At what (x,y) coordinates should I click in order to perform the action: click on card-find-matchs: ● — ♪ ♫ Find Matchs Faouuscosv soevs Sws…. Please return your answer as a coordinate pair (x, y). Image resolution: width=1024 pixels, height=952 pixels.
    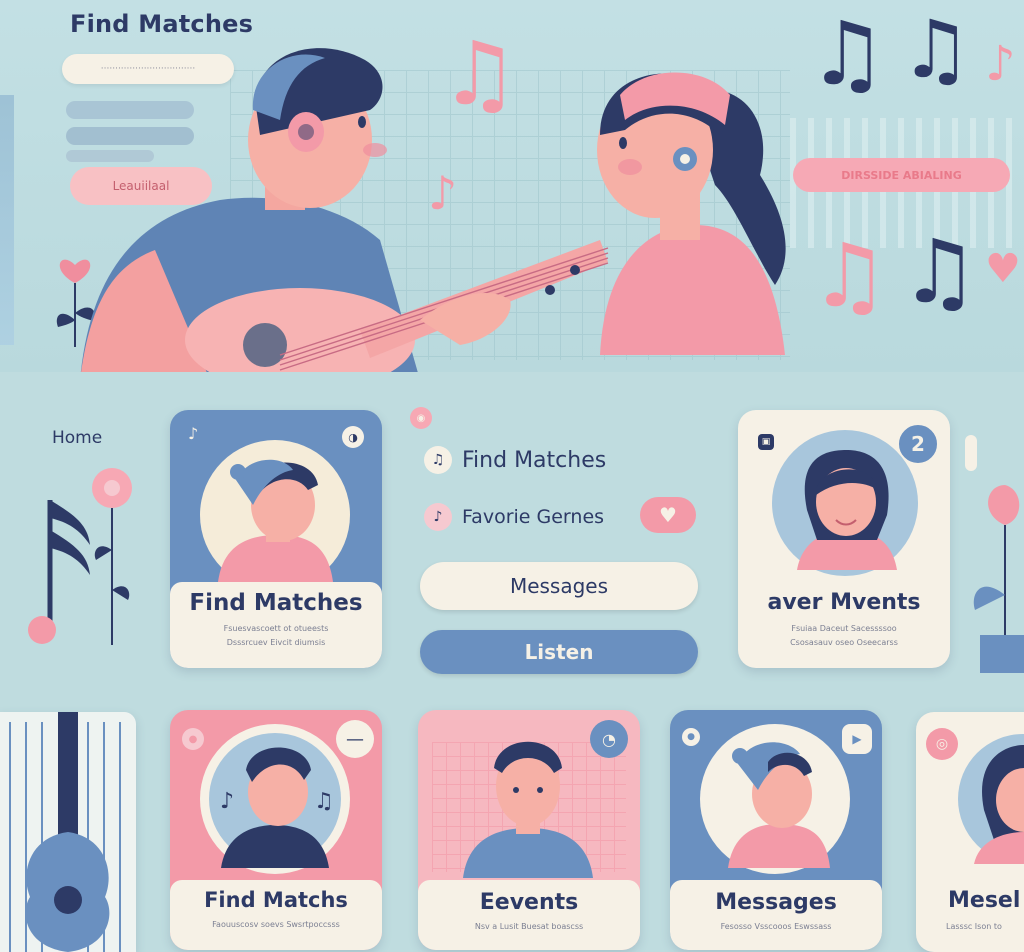
    Looking at the image, I should click on (276, 830).